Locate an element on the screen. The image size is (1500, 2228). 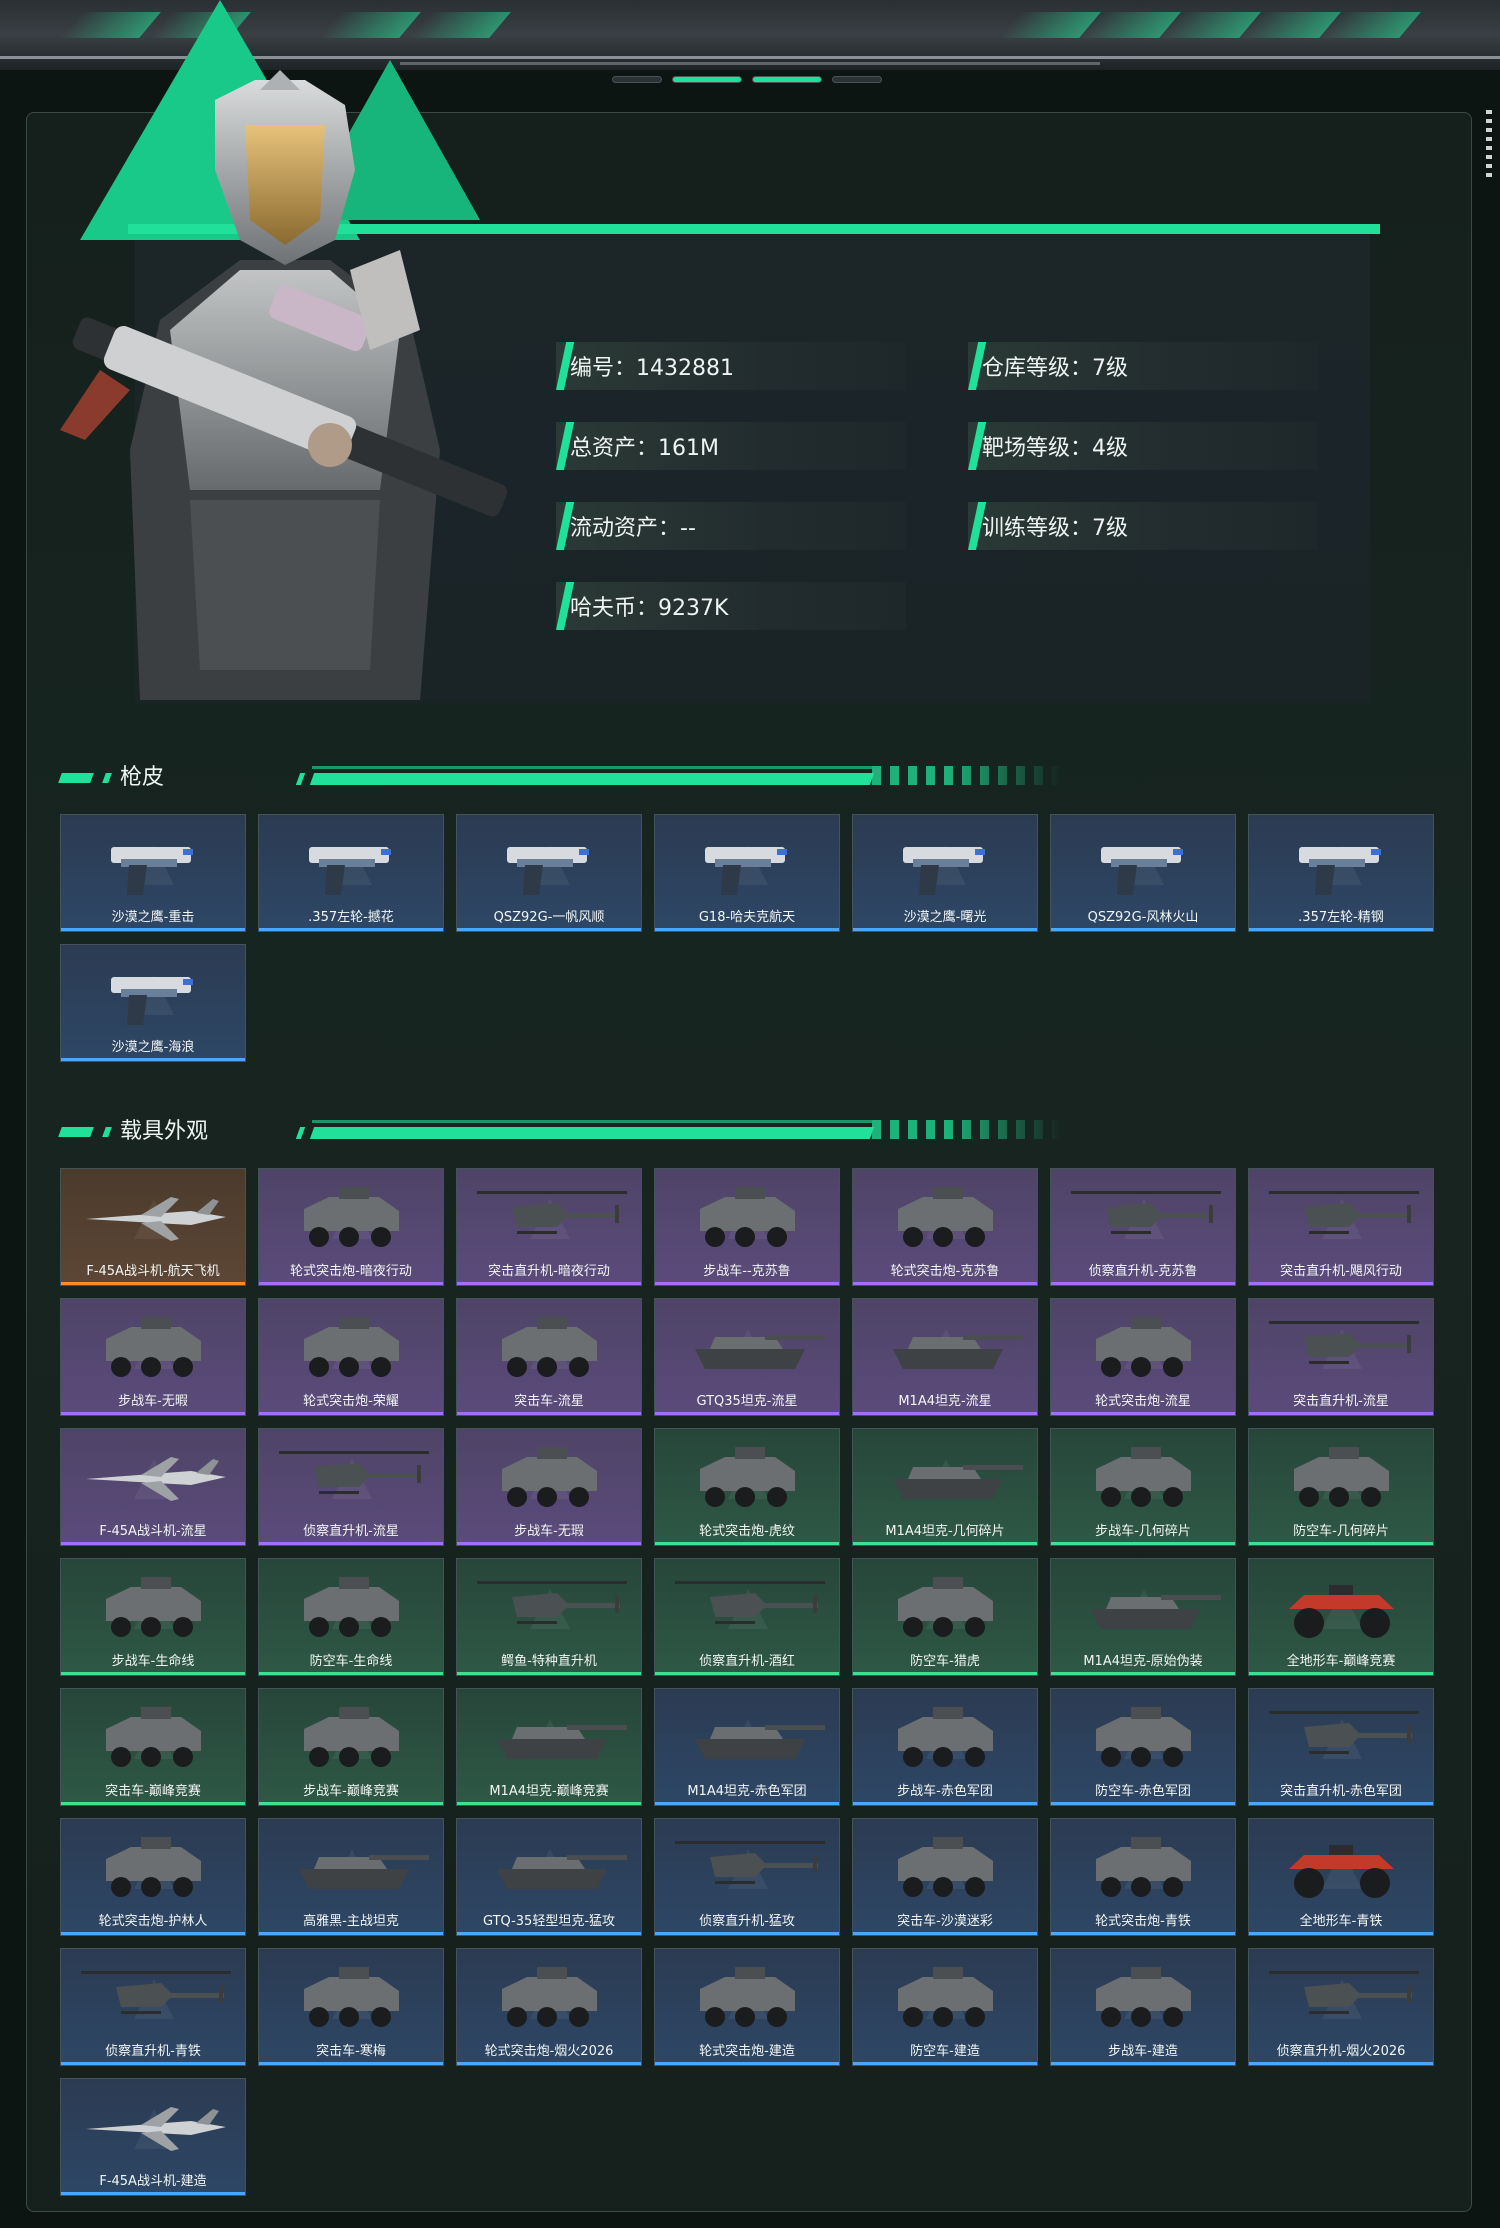
vehicle-card: F-45A战斗机-建造 is located at coordinates (153, 2137).